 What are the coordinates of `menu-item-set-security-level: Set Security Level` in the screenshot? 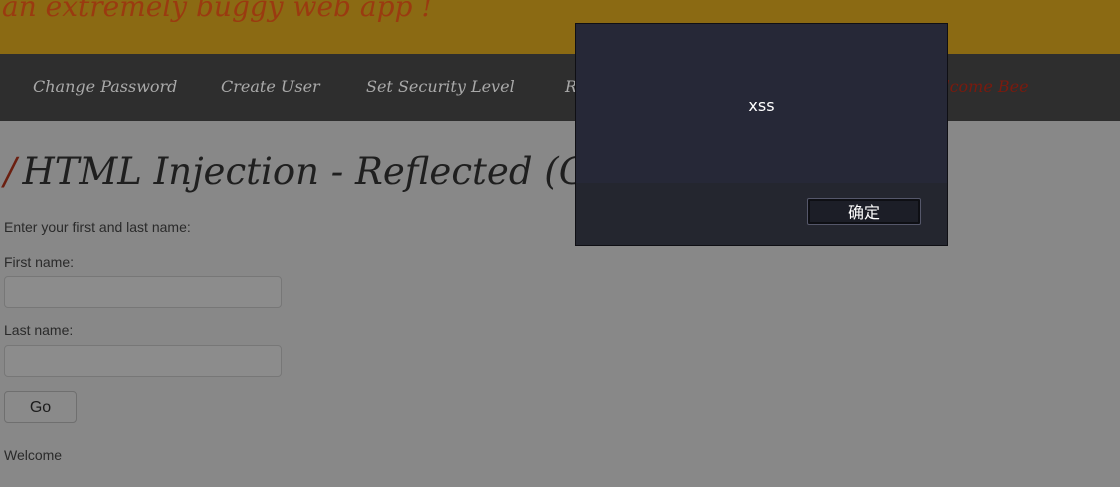 It's located at (440, 86).